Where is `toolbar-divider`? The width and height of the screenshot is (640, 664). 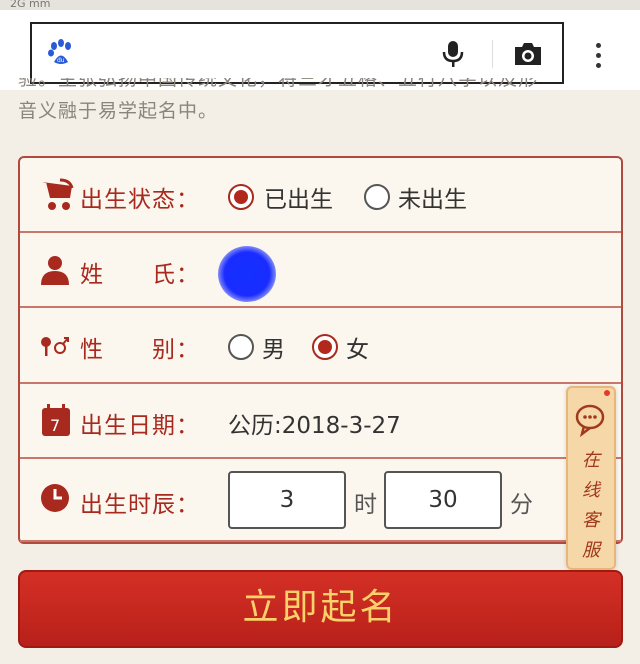
toolbar-divider is located at coordinates (492, 54).